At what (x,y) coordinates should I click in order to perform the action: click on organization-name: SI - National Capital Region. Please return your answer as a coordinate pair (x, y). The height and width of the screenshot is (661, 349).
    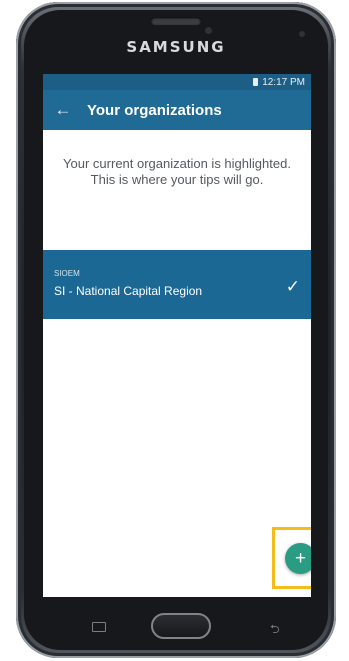
    Looking at the image, I should click on (128, 291).